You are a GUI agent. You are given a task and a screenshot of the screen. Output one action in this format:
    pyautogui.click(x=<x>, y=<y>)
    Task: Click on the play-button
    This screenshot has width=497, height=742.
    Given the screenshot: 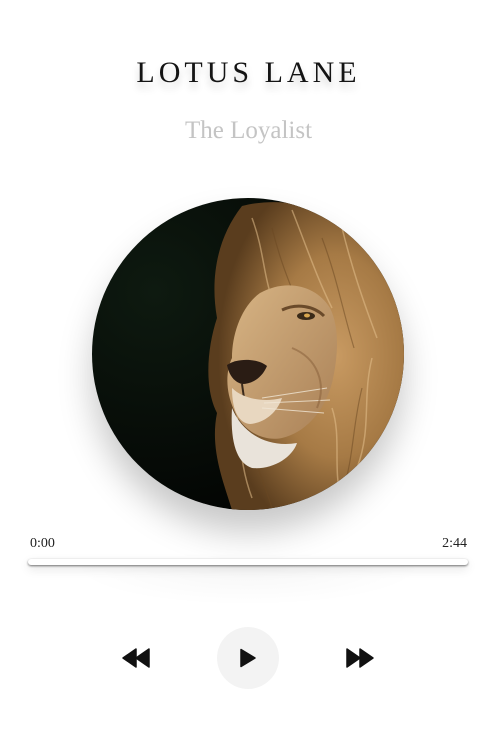 What is the action you would take?
    pyautogui.click(x=248, y=658)
    